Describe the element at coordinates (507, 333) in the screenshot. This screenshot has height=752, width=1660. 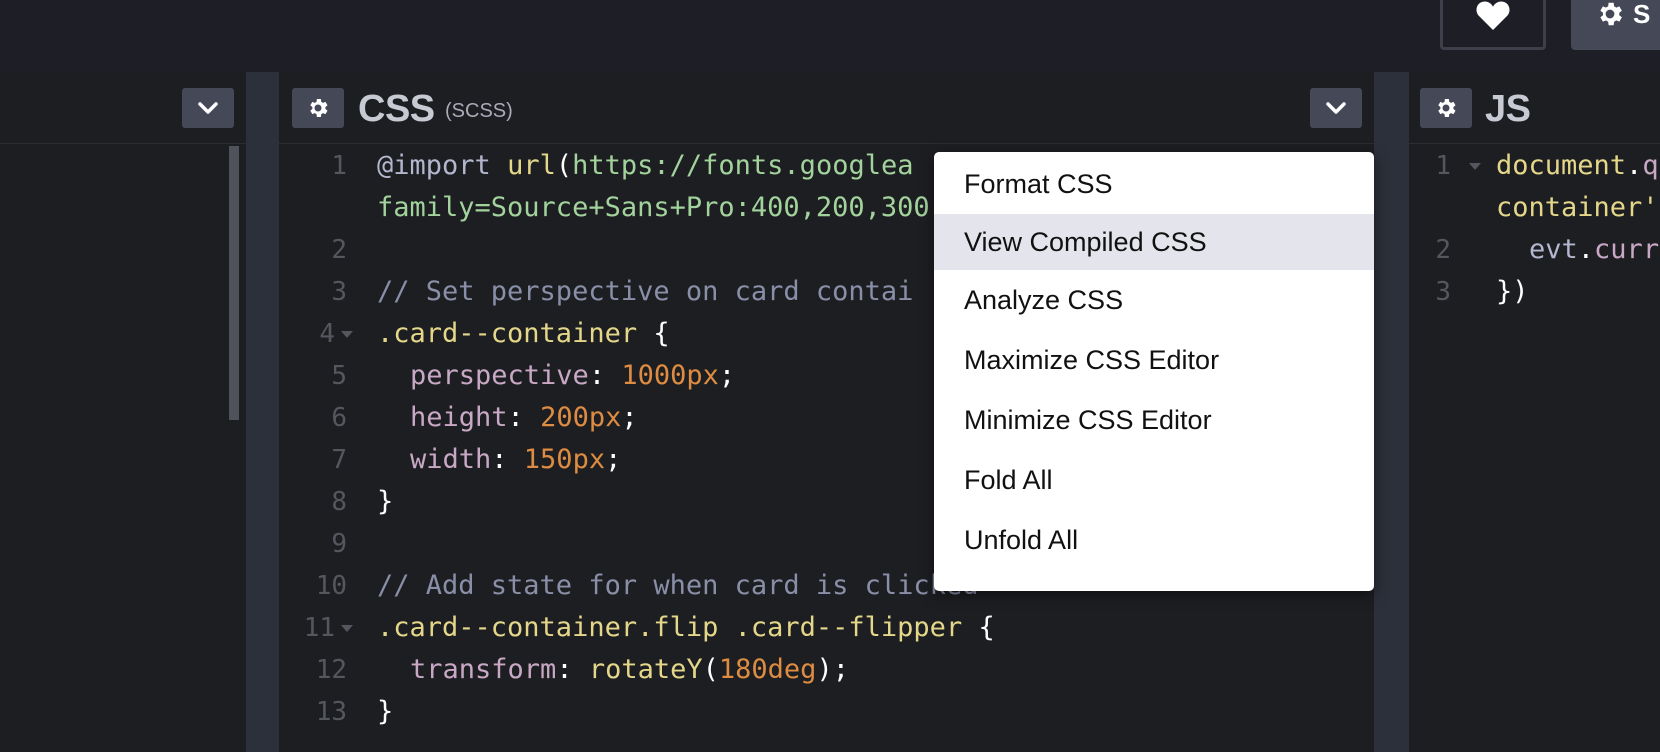
I see `code-token: .card--container` at that location.